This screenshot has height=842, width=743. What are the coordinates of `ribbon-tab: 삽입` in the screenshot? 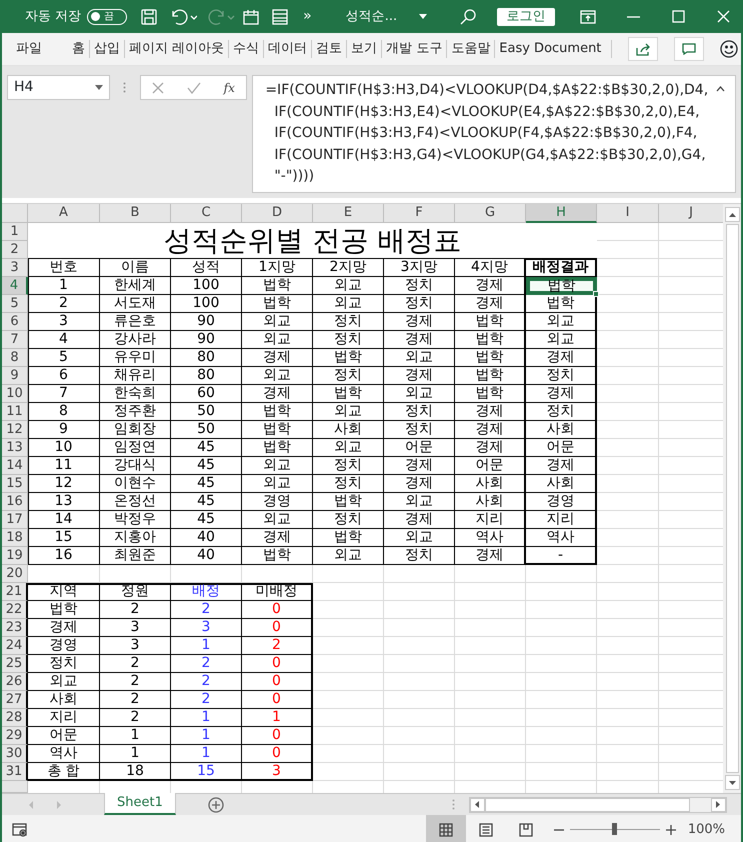 It's located at (107, 49).